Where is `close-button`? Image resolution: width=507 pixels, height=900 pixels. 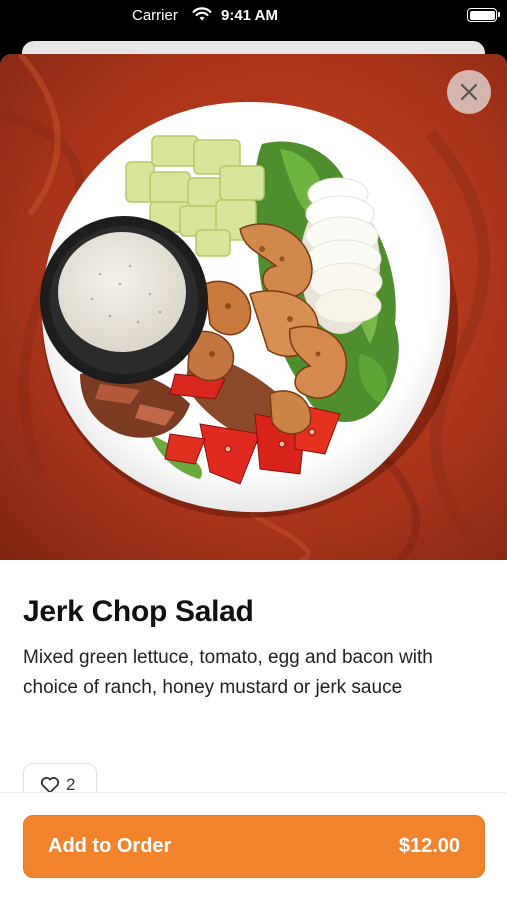
close-button is located at coordinates (469, 92).